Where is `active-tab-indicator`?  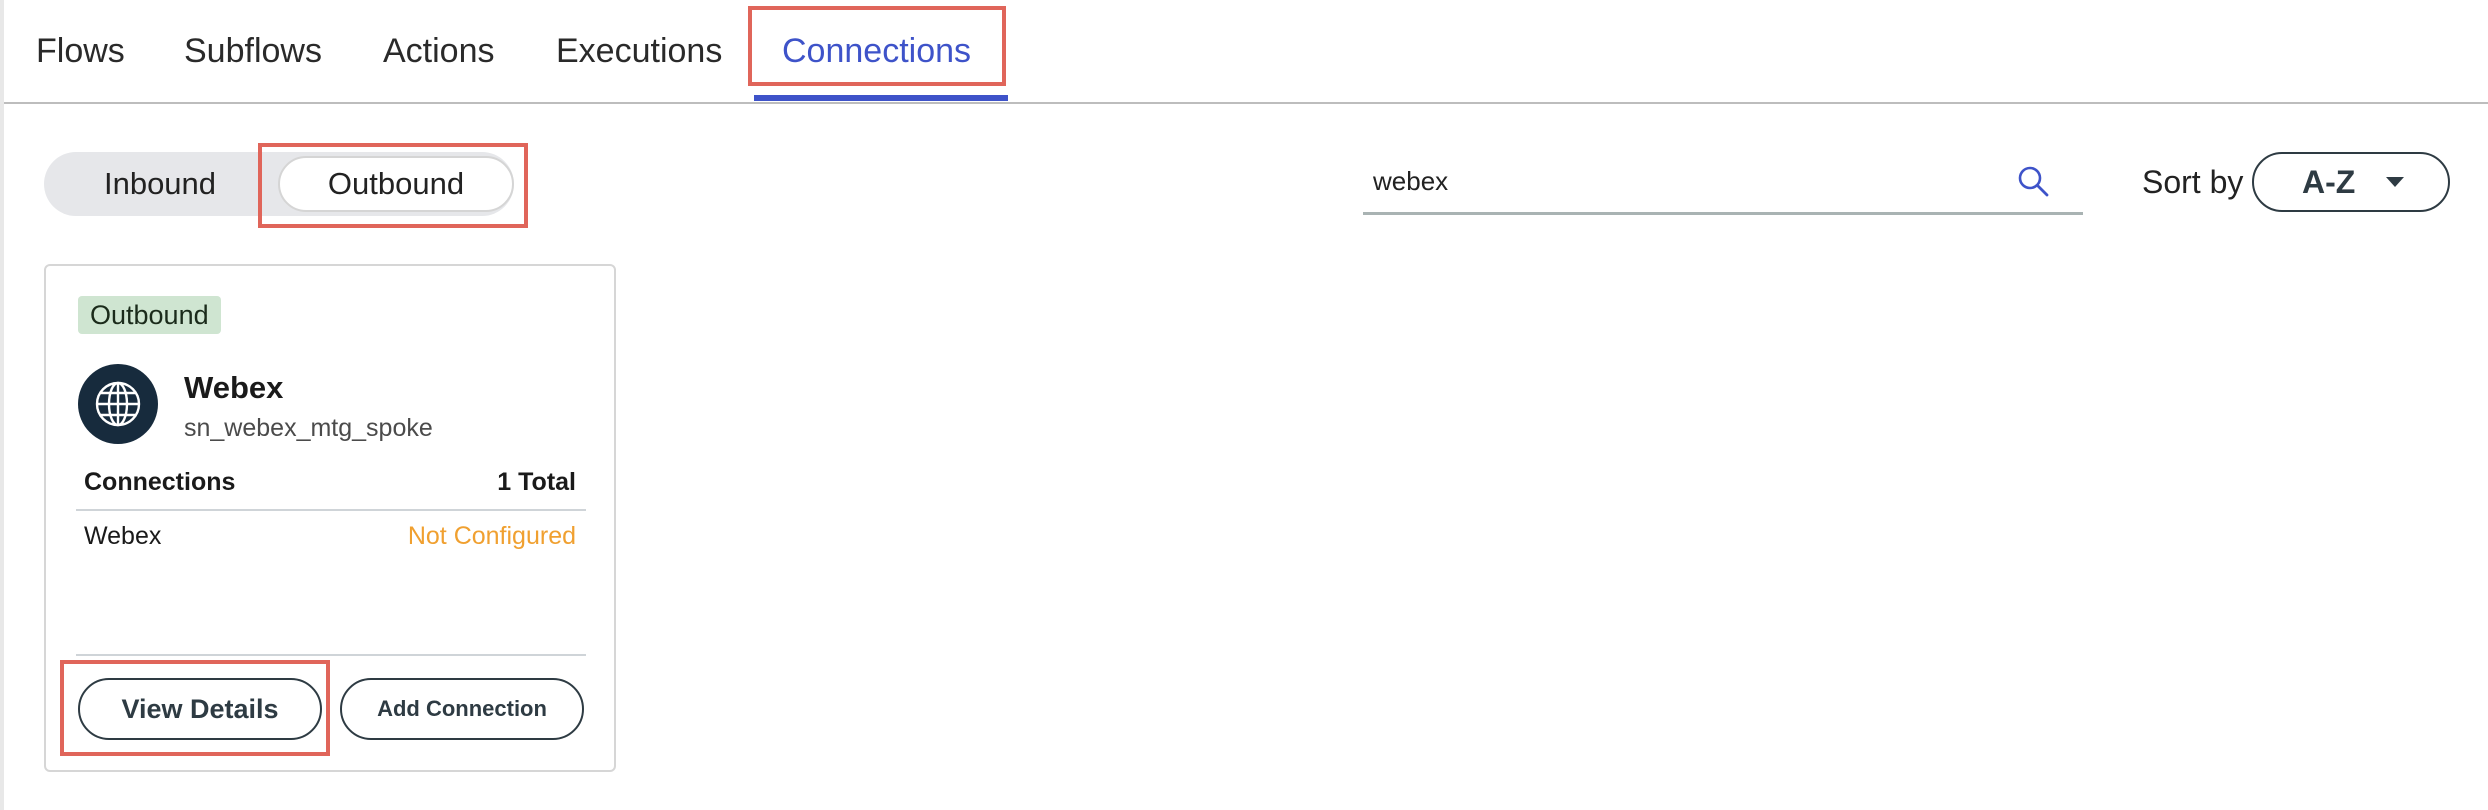 active-tab-indicator is located at coordinates (881, 98).